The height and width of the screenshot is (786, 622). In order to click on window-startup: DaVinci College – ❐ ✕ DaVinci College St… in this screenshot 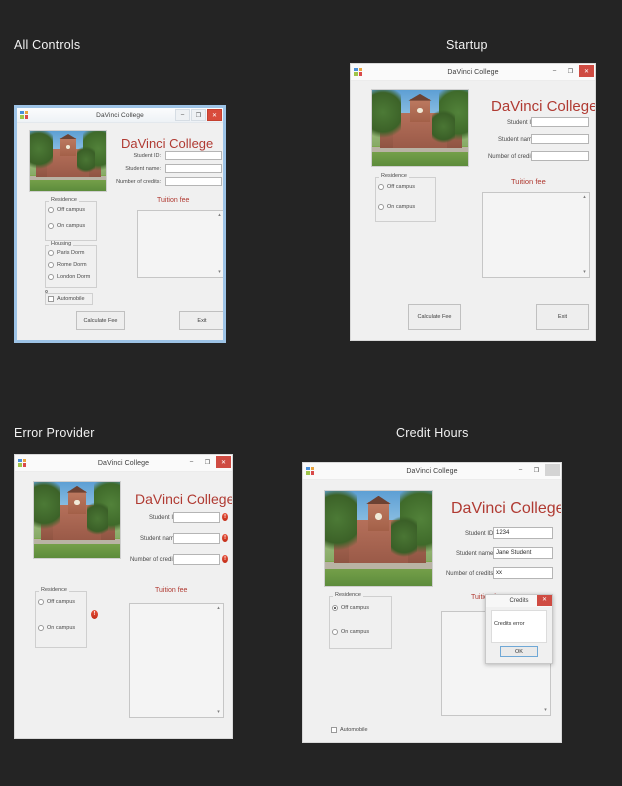, I will do `click(473, 202)`.